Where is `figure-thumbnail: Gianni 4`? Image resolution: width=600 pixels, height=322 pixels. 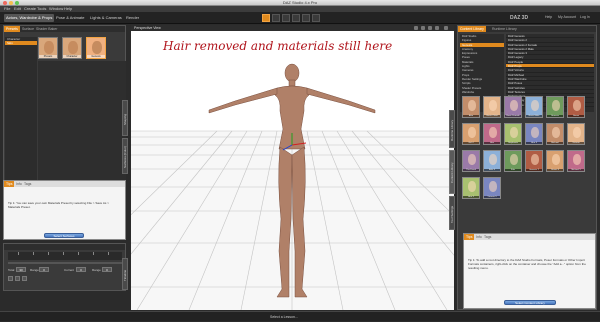 figure-thumbnail: Gianni 4 is located at coordinates (555, 161).